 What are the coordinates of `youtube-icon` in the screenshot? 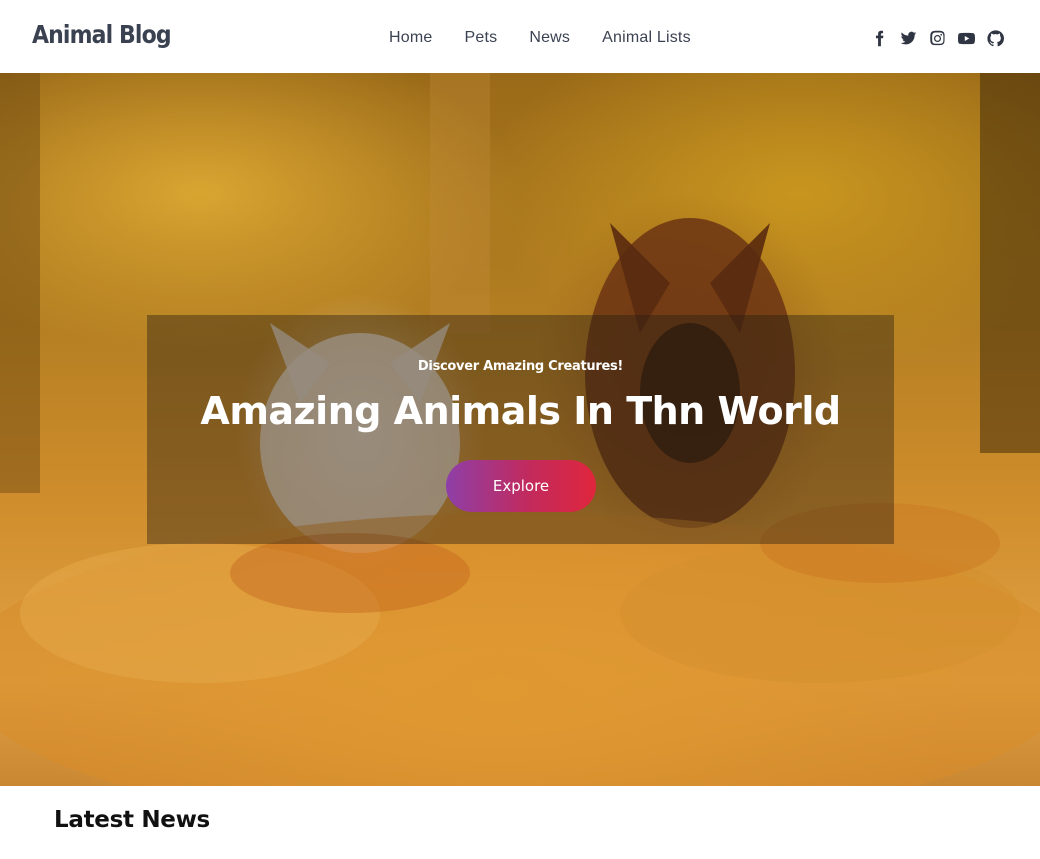 It's located at (966, 38).